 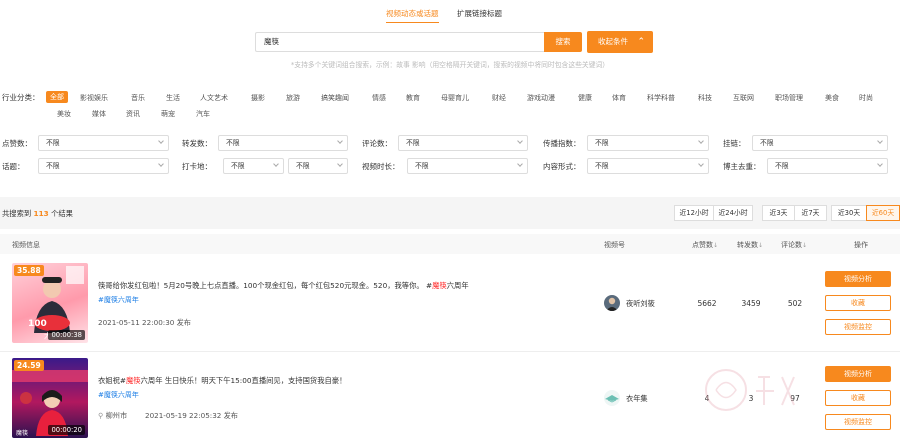 I want to click on filter-likes-label: 点赞数：, so click(x=17, y=143).